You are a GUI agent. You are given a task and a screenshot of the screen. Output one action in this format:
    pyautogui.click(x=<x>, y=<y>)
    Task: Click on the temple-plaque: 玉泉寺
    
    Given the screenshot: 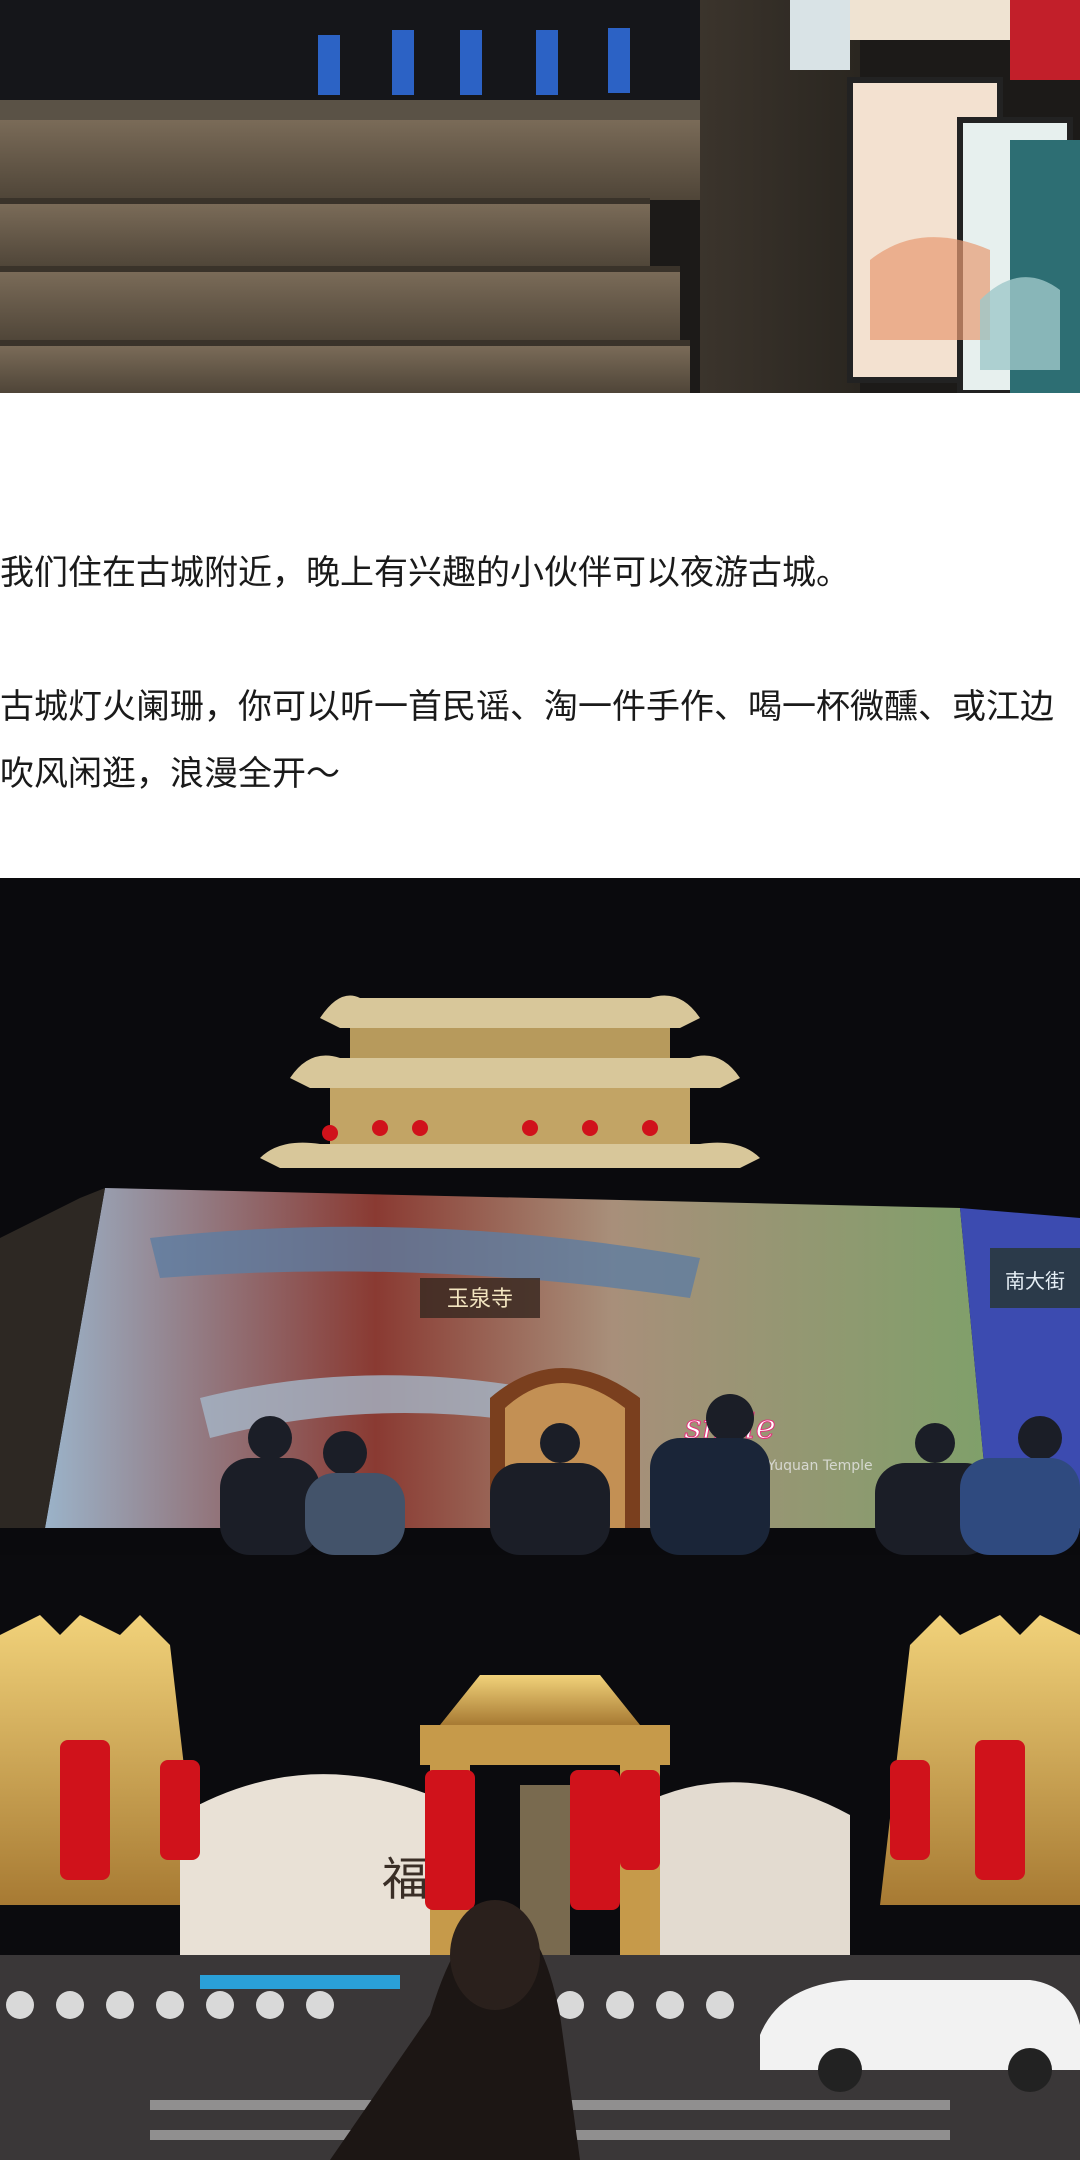 What is the action you would take?
    pyautogui.click(x=480, y=1299)
    